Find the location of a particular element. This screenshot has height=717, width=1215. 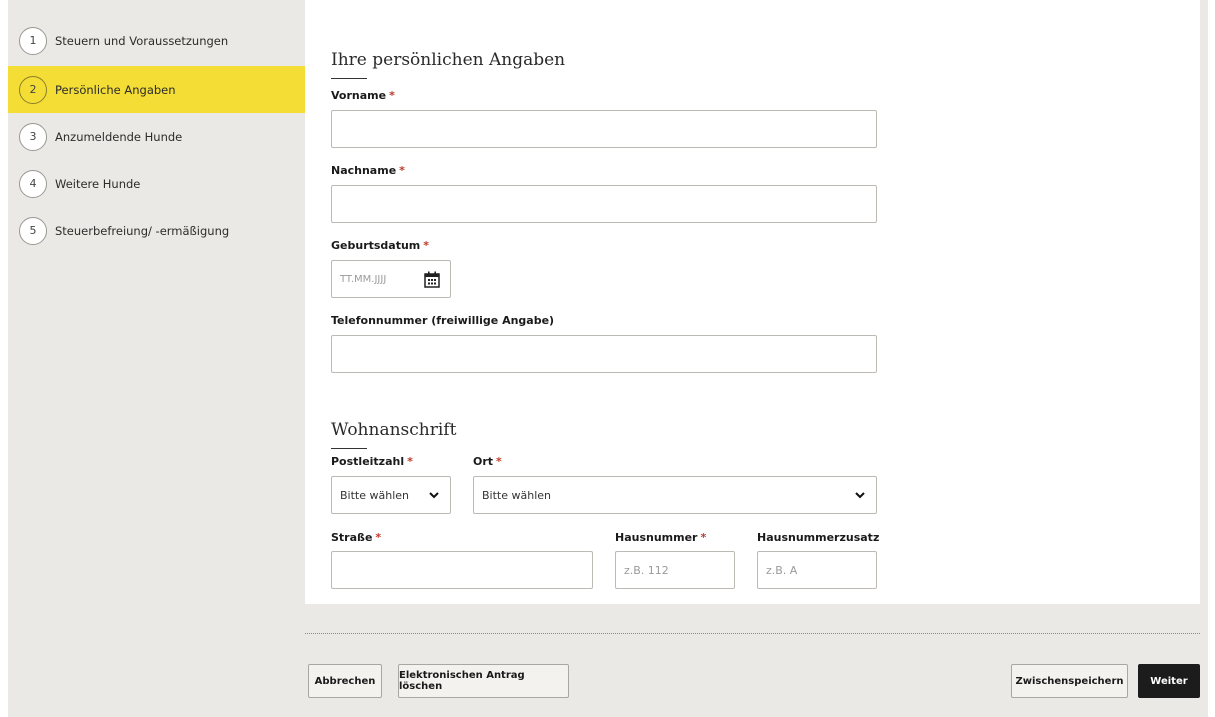

hausnummerzusatz-label: Hausnummerzusatz is located at coordinates (818, 537).